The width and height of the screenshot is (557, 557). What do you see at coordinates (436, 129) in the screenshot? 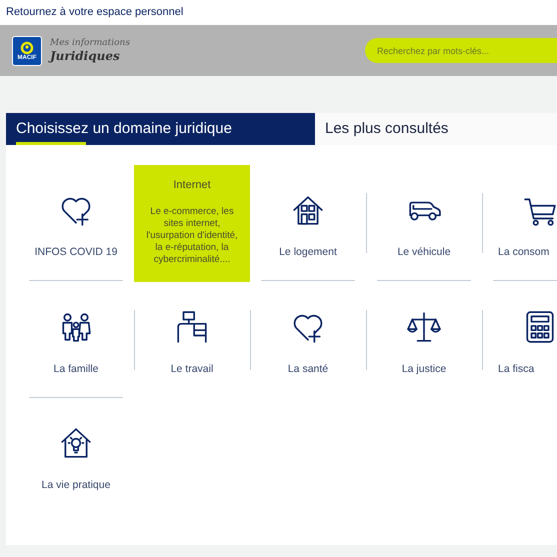
I see `tab: Les plus consultés` at bounding box center [436, 129].